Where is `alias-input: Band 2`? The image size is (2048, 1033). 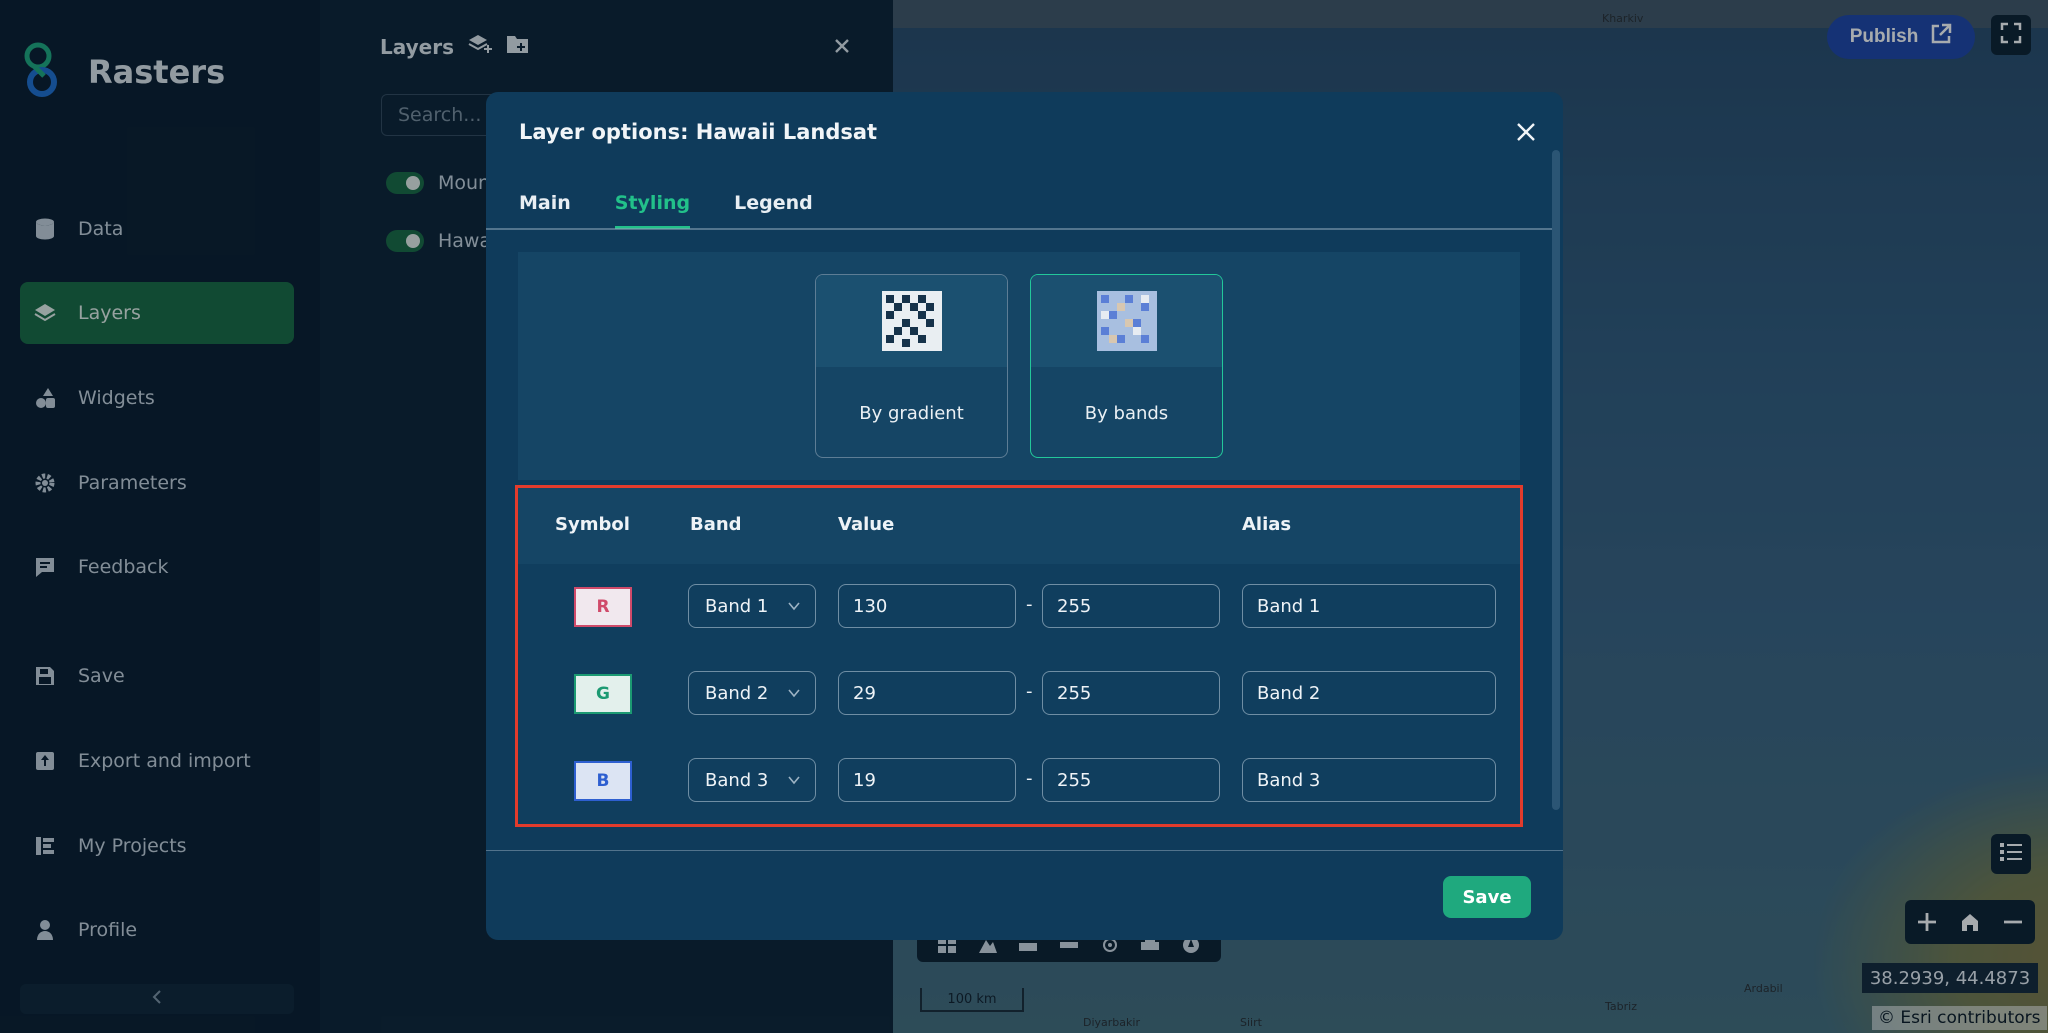 alias-input: Band 2 is located at coordinates (1369, 693).